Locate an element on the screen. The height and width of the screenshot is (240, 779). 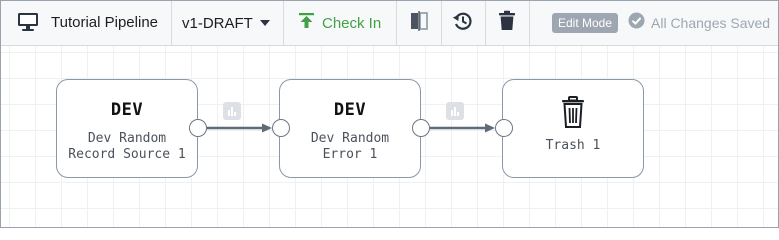
save-status: All Changes Saved is located at coordinates (699, 23).